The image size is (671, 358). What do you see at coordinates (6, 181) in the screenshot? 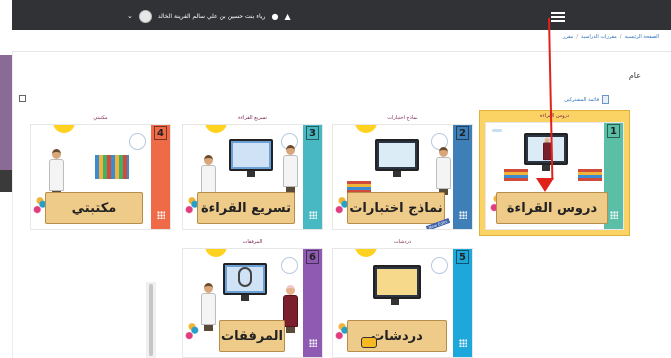
I see `left-edge-dark` at bounding box center [6, 181].